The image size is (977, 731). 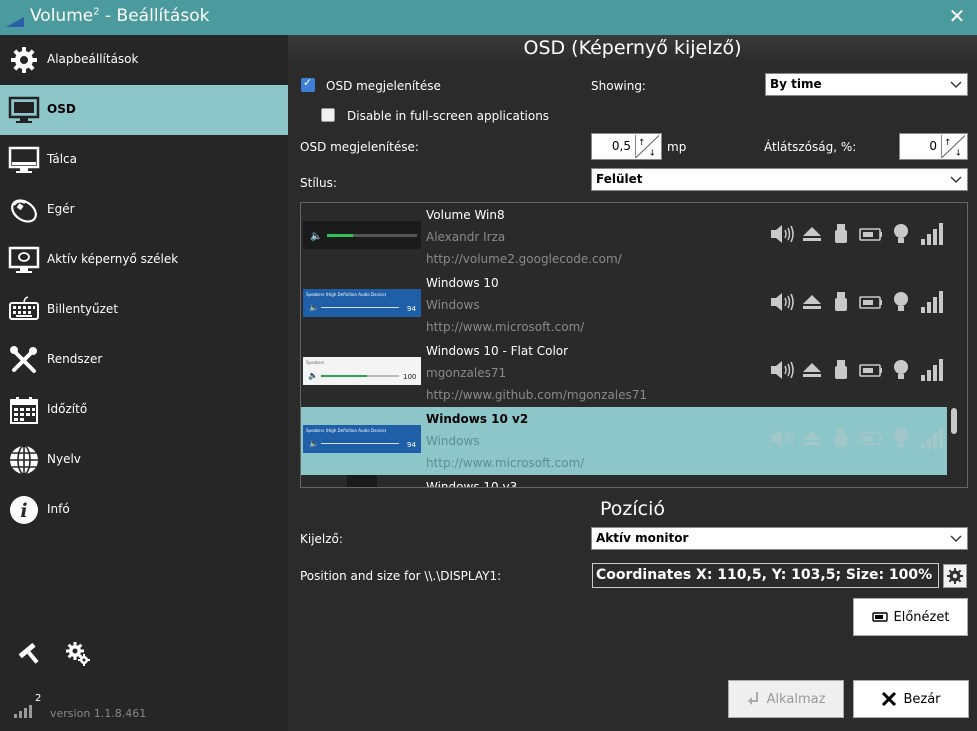 What do you see at coordinates (619, 179) in the screenshot?
I see `style-select-value: Felület` at bounding box center [619, 179].